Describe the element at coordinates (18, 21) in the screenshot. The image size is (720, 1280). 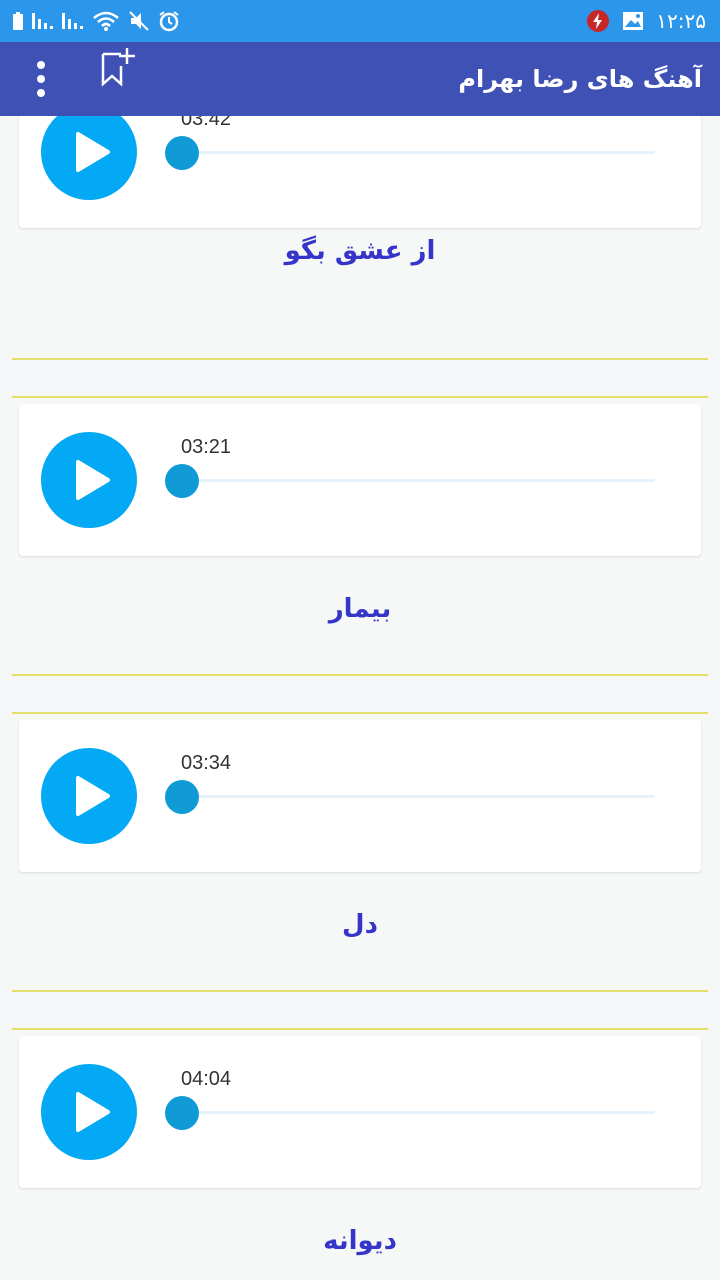
I see `battery-icon` at that location.